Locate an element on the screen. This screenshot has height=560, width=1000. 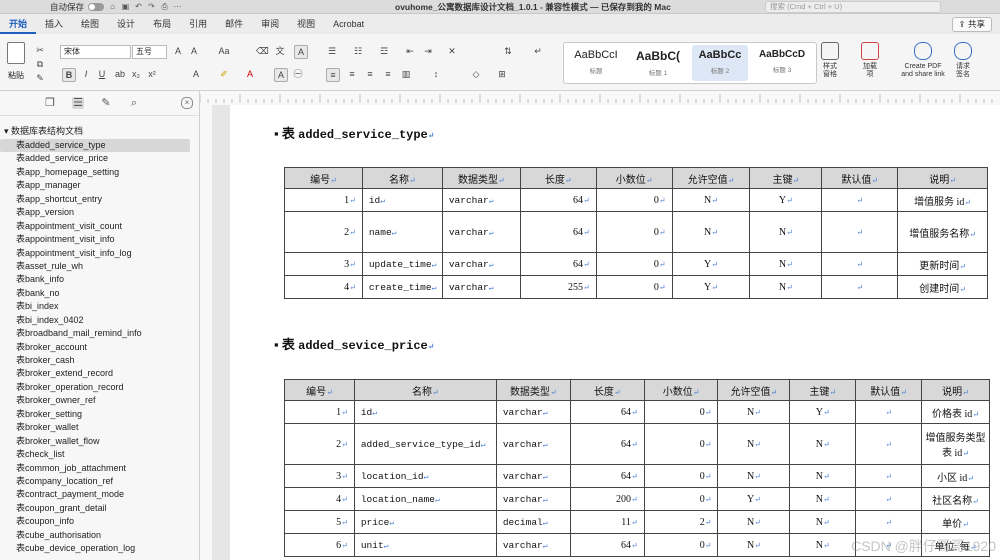
more-icon: ⋯ is located at coordinates (177, 6).